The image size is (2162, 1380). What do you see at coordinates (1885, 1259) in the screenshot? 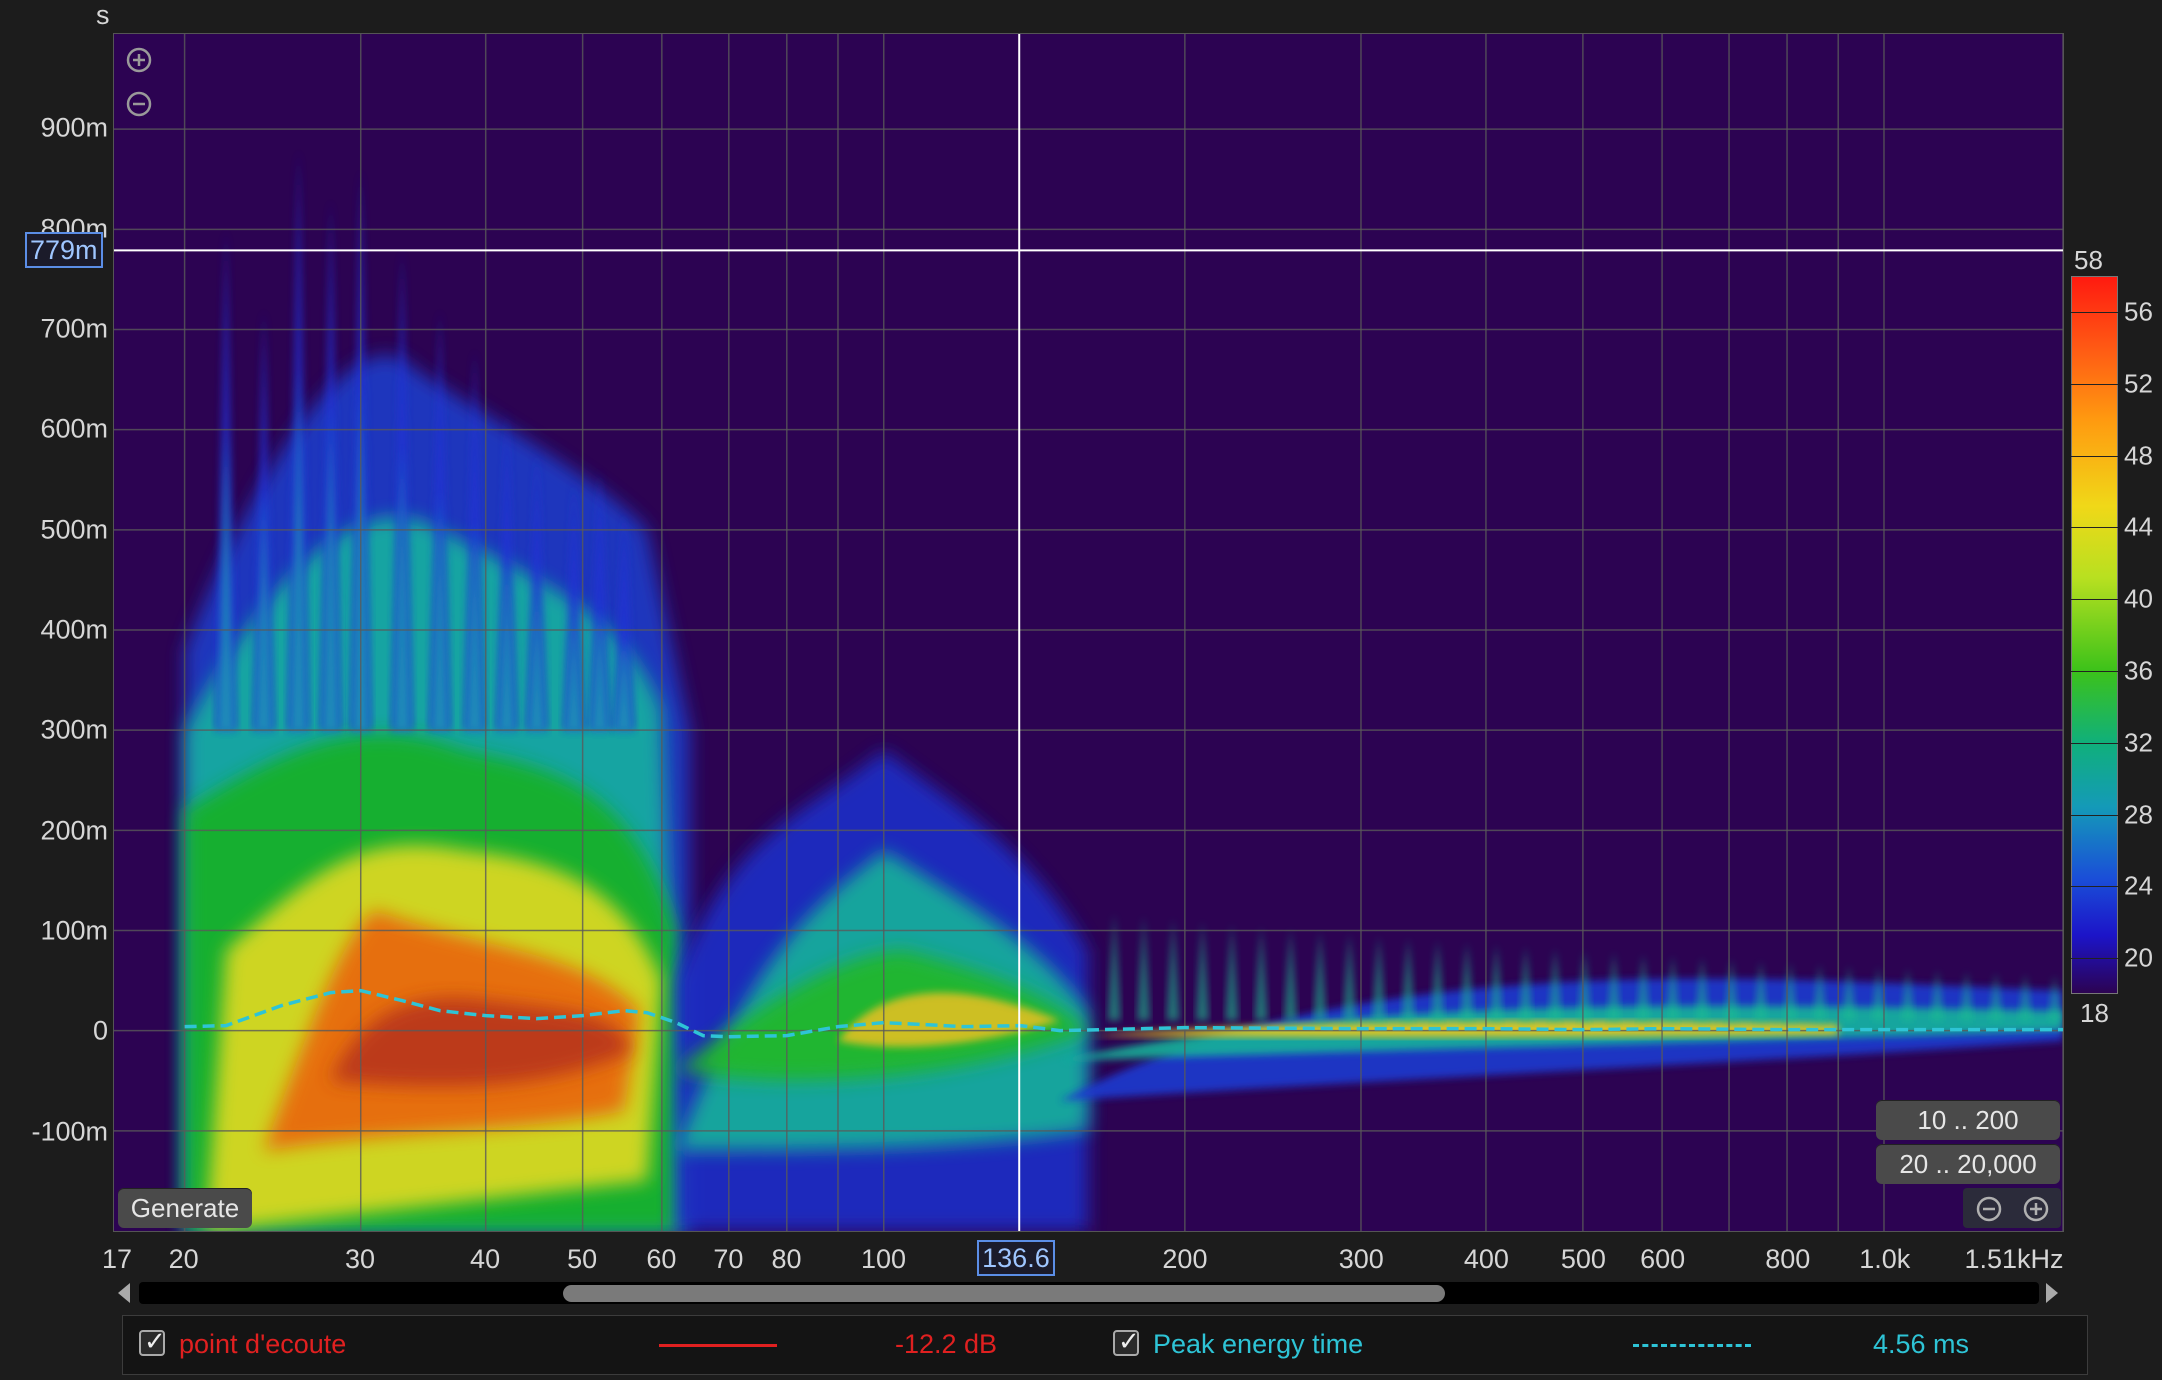
I see `x-tick-label: 1.0k` at bounding box center [1885, 1259].